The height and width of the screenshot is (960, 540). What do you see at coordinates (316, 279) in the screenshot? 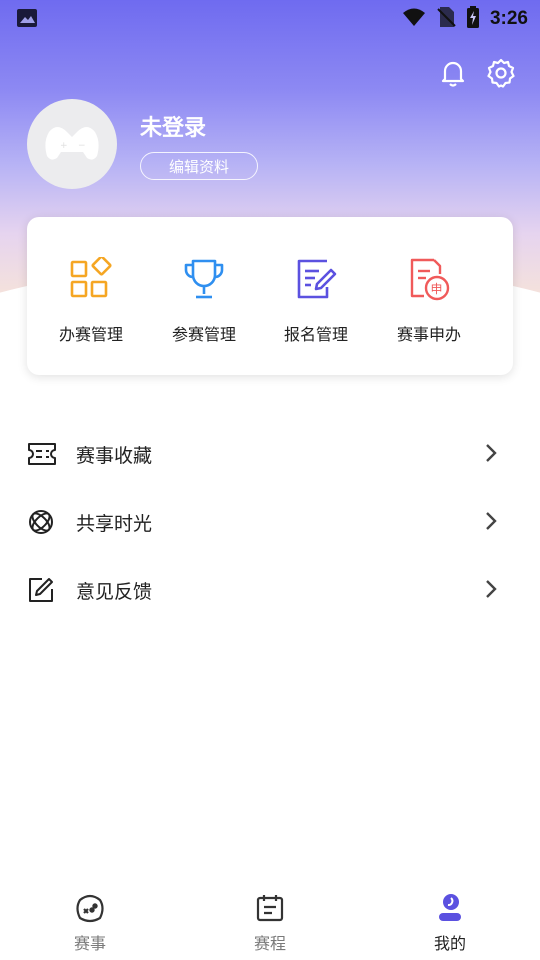
I see `edit-form-icon` at bounding box center [316, 279].